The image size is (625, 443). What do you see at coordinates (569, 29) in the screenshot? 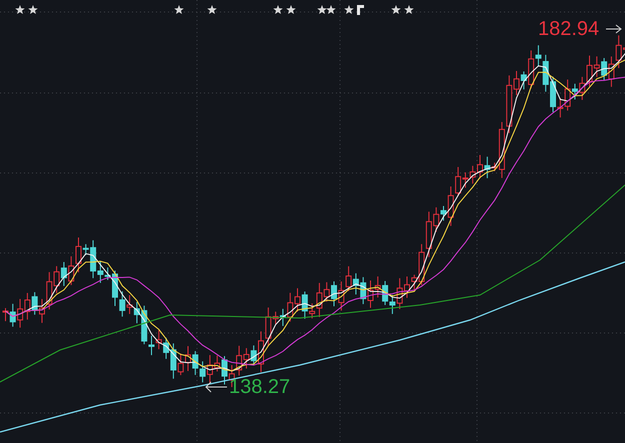
I see `high-price-label: 182.94` at bounding box center [569, 29].